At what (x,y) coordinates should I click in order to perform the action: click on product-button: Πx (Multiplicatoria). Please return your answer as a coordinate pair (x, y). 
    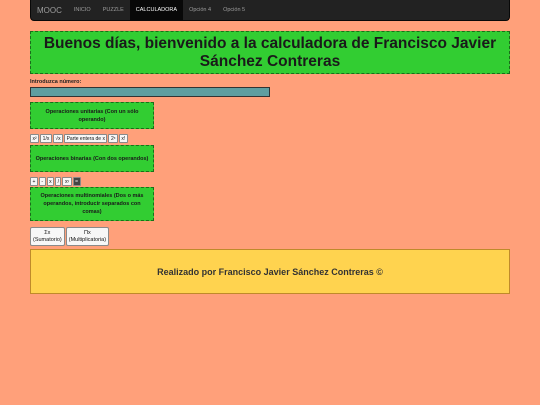
    Looking at the image, I should click on (87, 236).